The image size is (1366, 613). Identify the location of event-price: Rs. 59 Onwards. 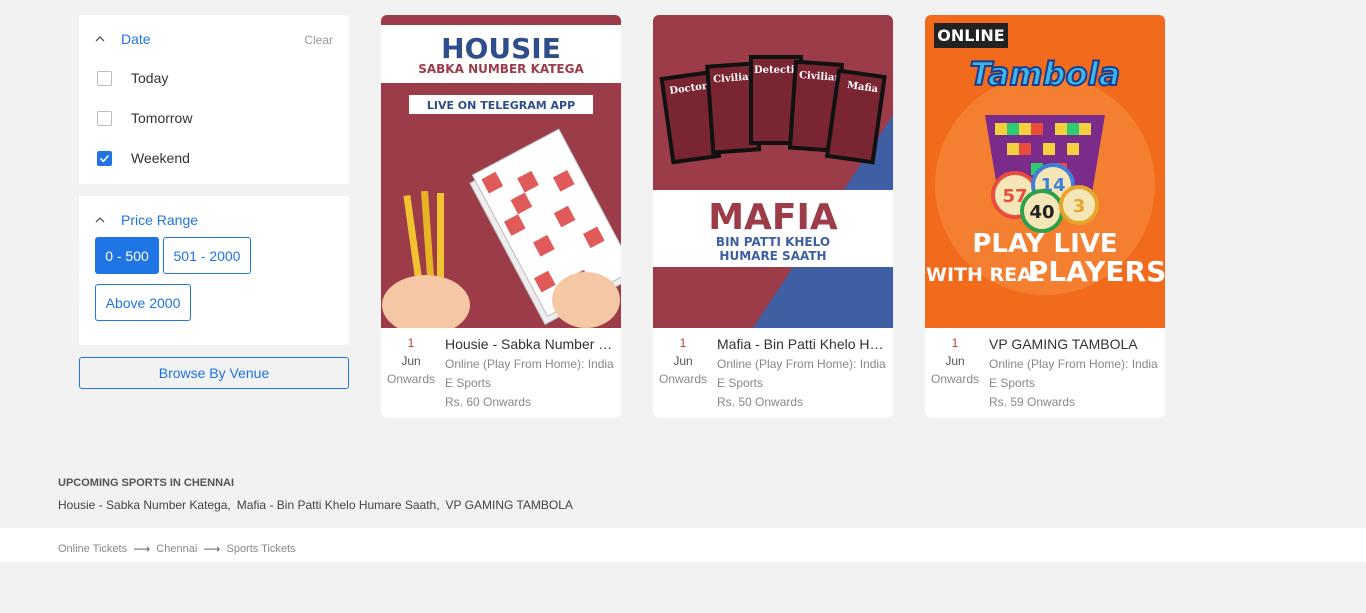
(1032, 402).